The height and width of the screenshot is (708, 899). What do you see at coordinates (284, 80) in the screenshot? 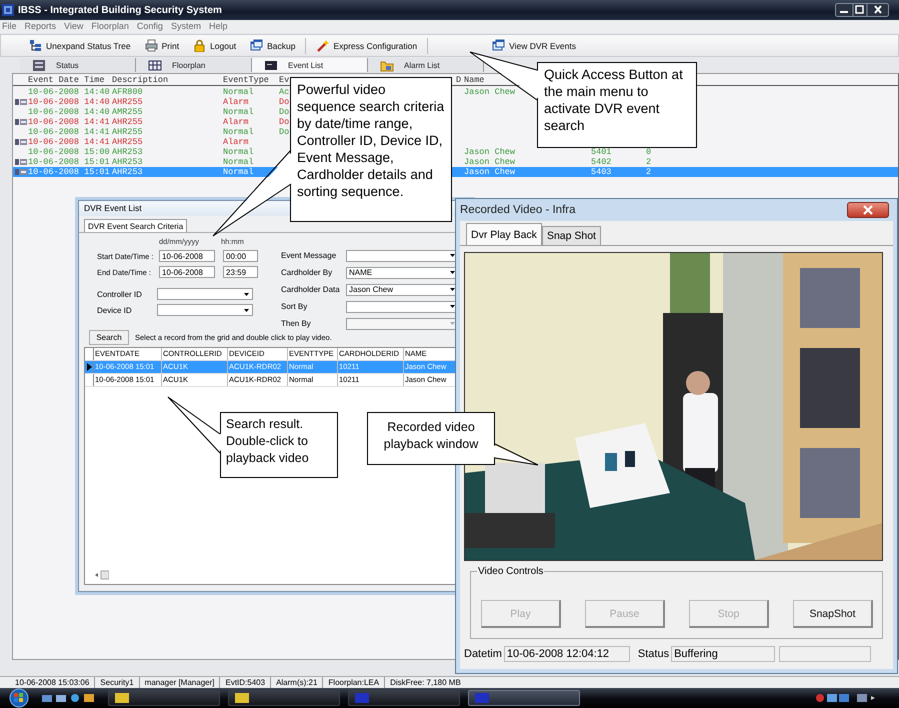
I see `column-header: Ev` at bounding box center [284, 80].